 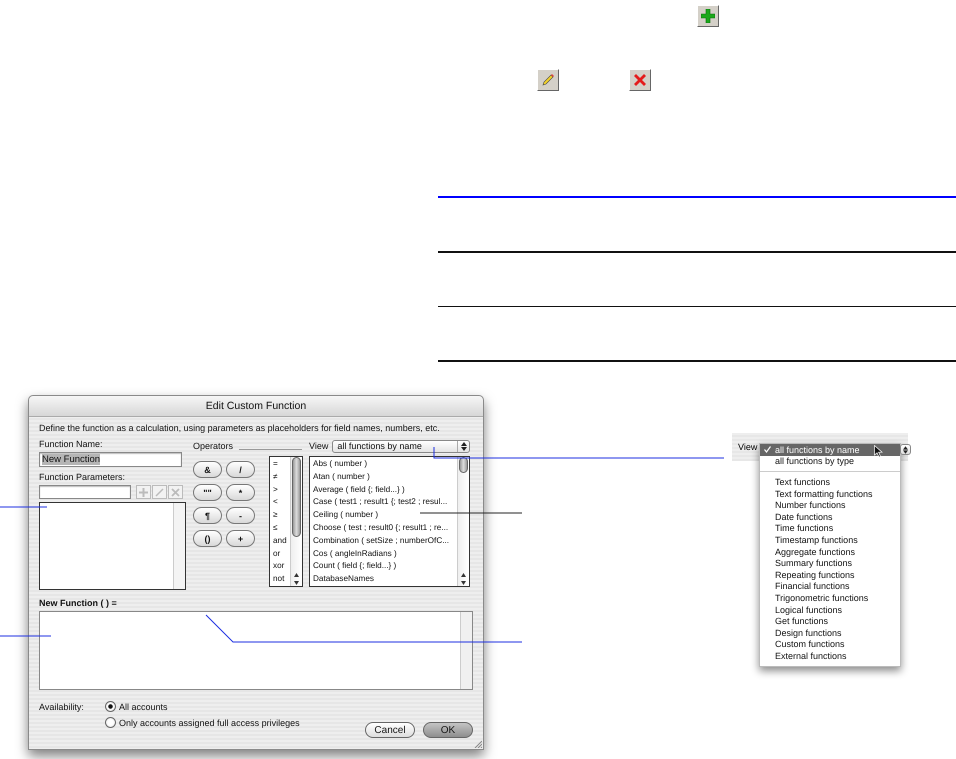 What do you see at coordinates (280, 477) in the screenshot?
I see `operator-item: ≠` at bounding box center [280, 477].